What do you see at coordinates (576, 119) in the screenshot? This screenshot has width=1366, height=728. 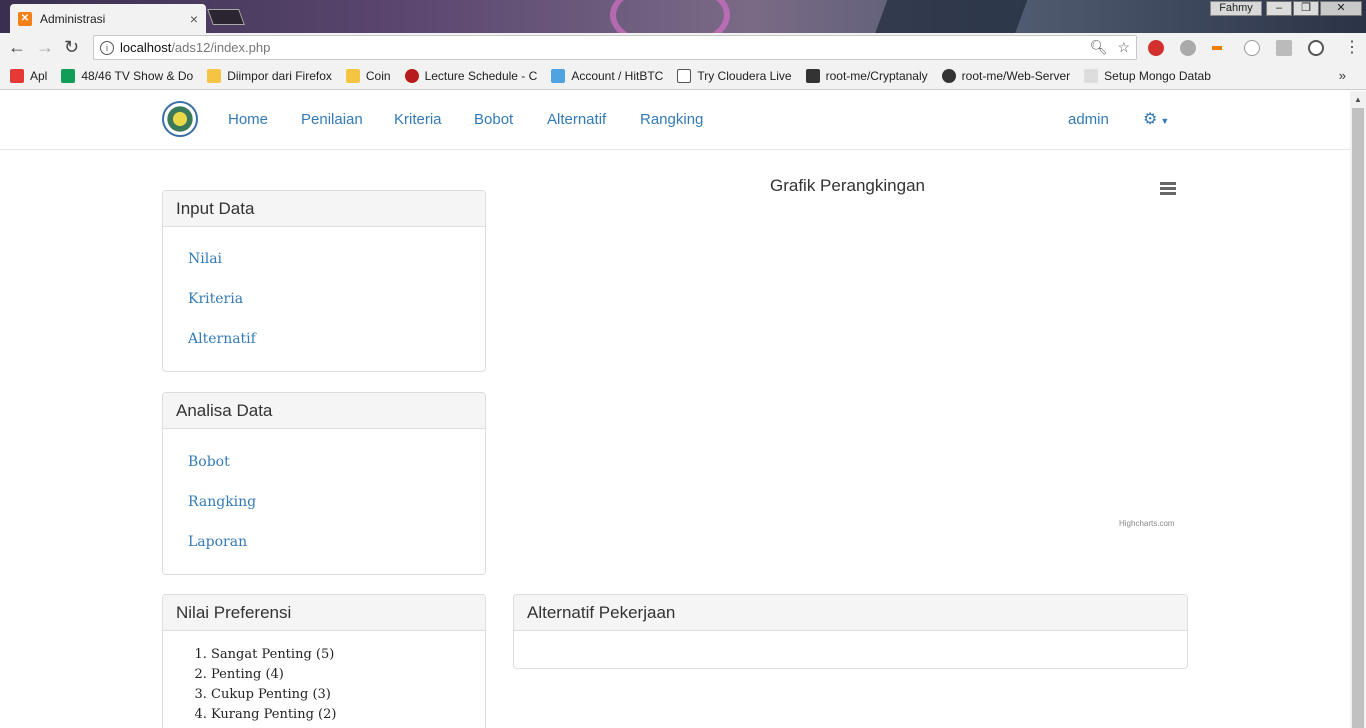 I see `nav-alternatif: Alternatif` at bounding box center [576, 119].